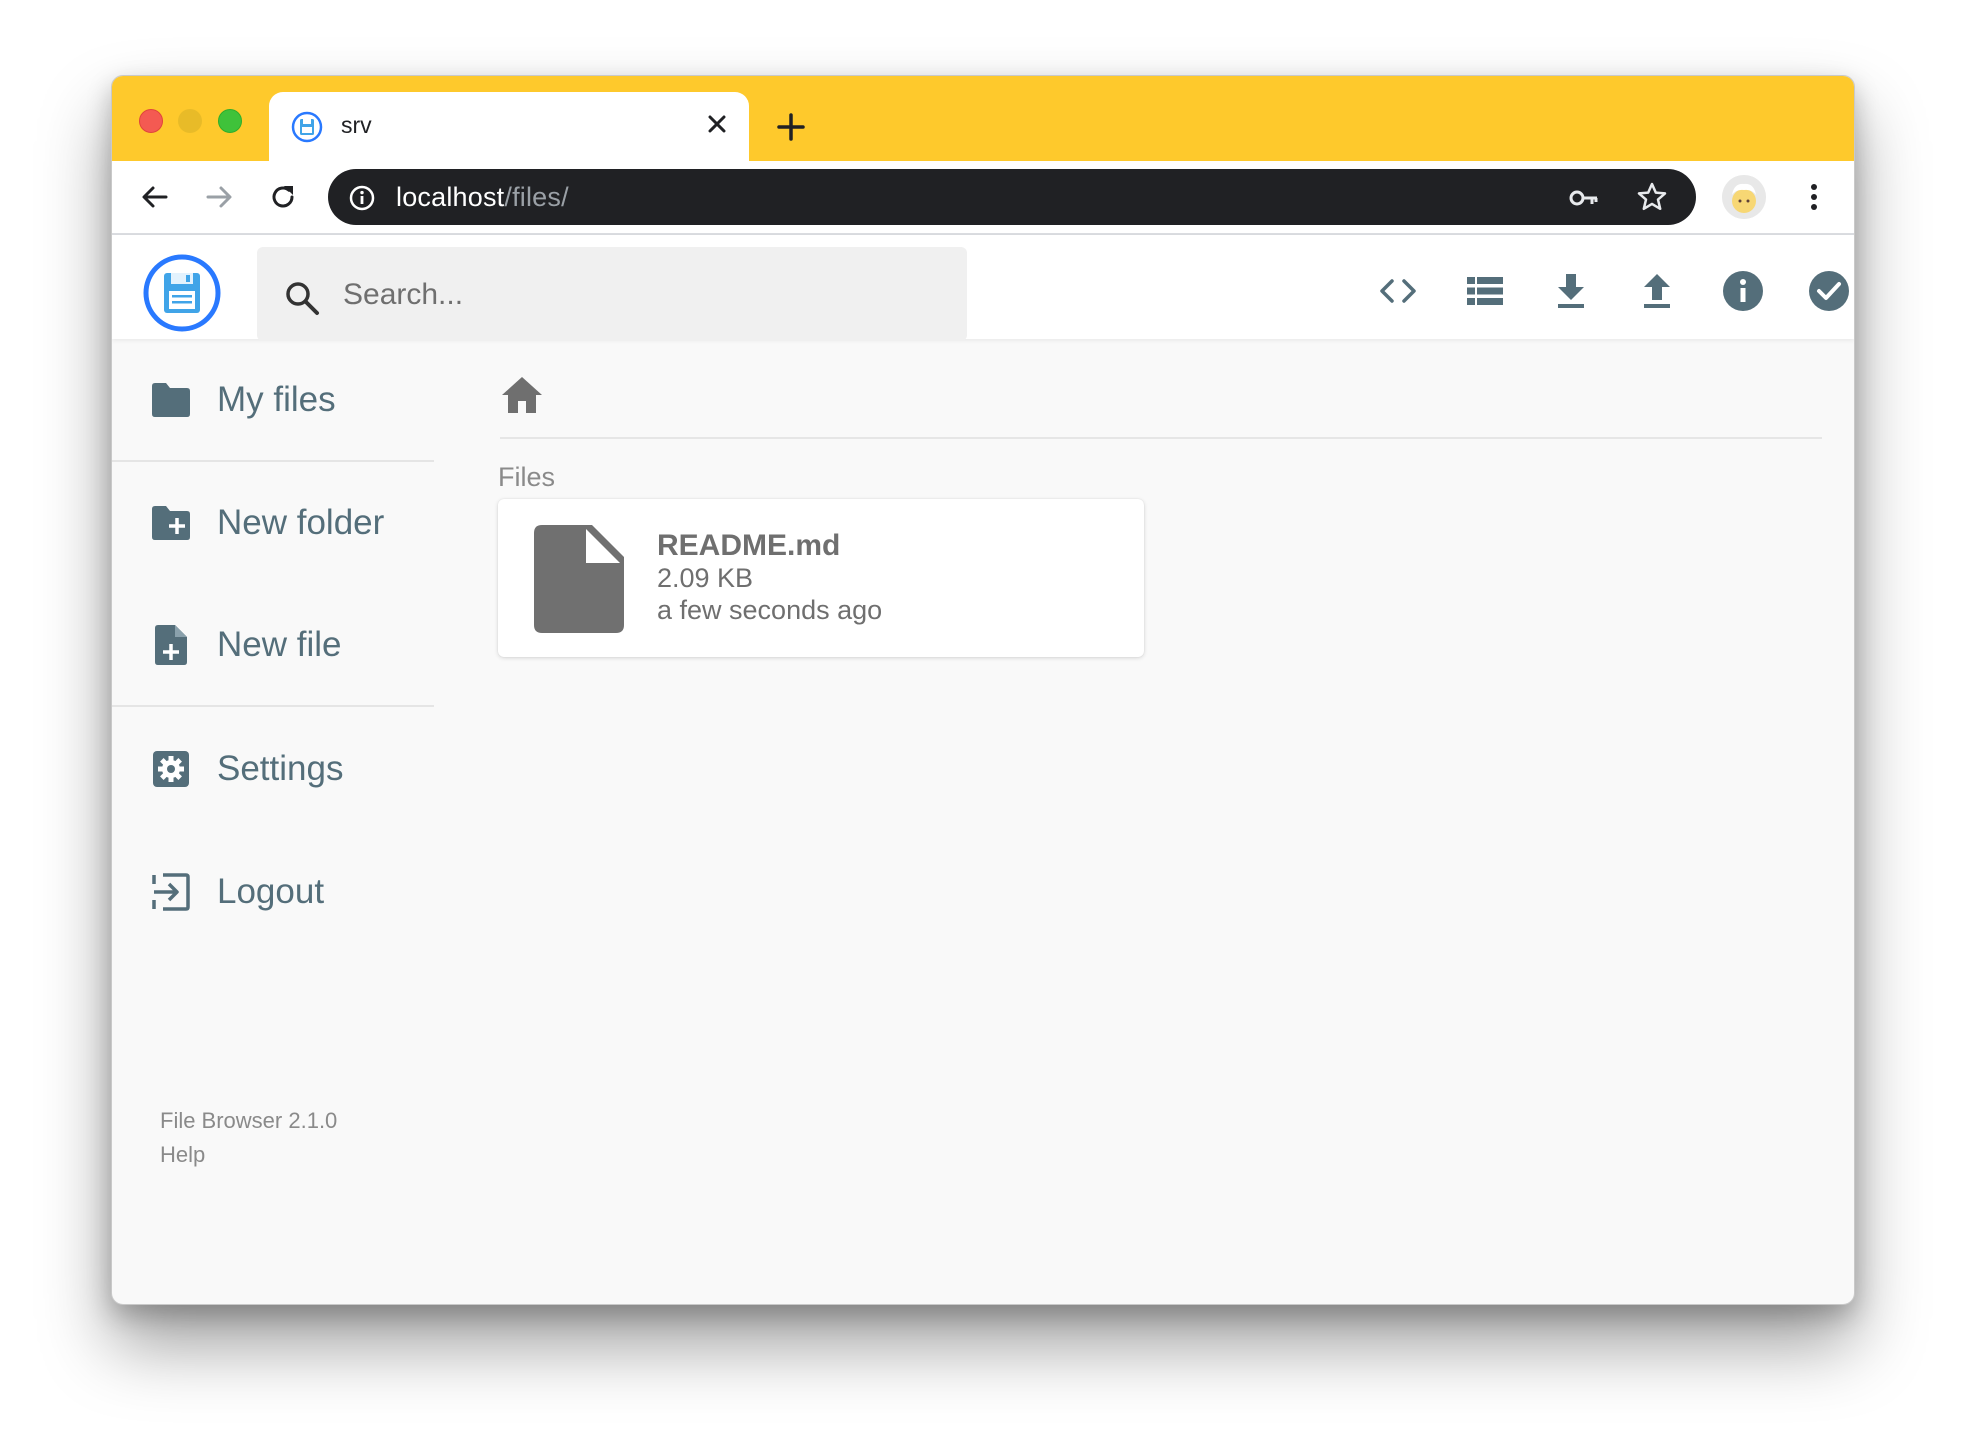 The image size is (1964, 1450). Describe the element at coordinates (301, 522) in the screenshot. I see `sidebar-item-label: New folder` at that location.